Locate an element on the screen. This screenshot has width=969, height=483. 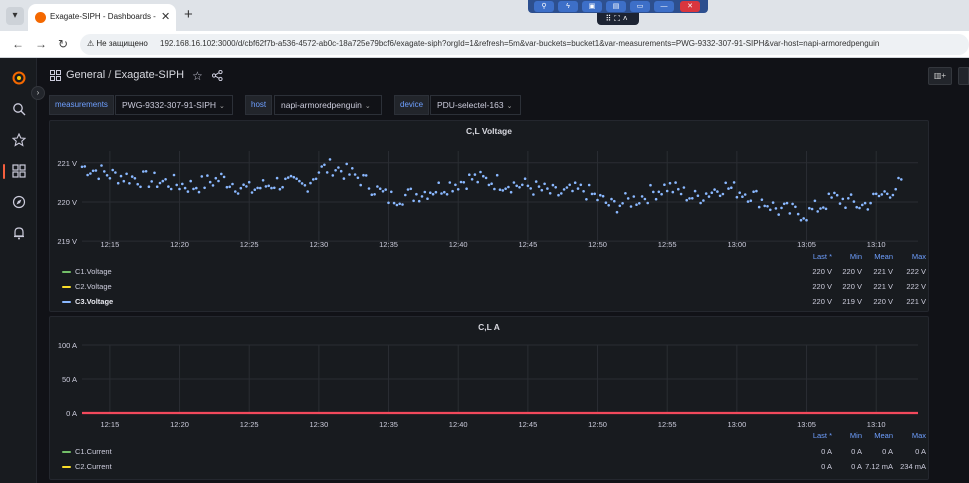
legend-series-name: C1.Voltage is located at coordinates (93, 271).